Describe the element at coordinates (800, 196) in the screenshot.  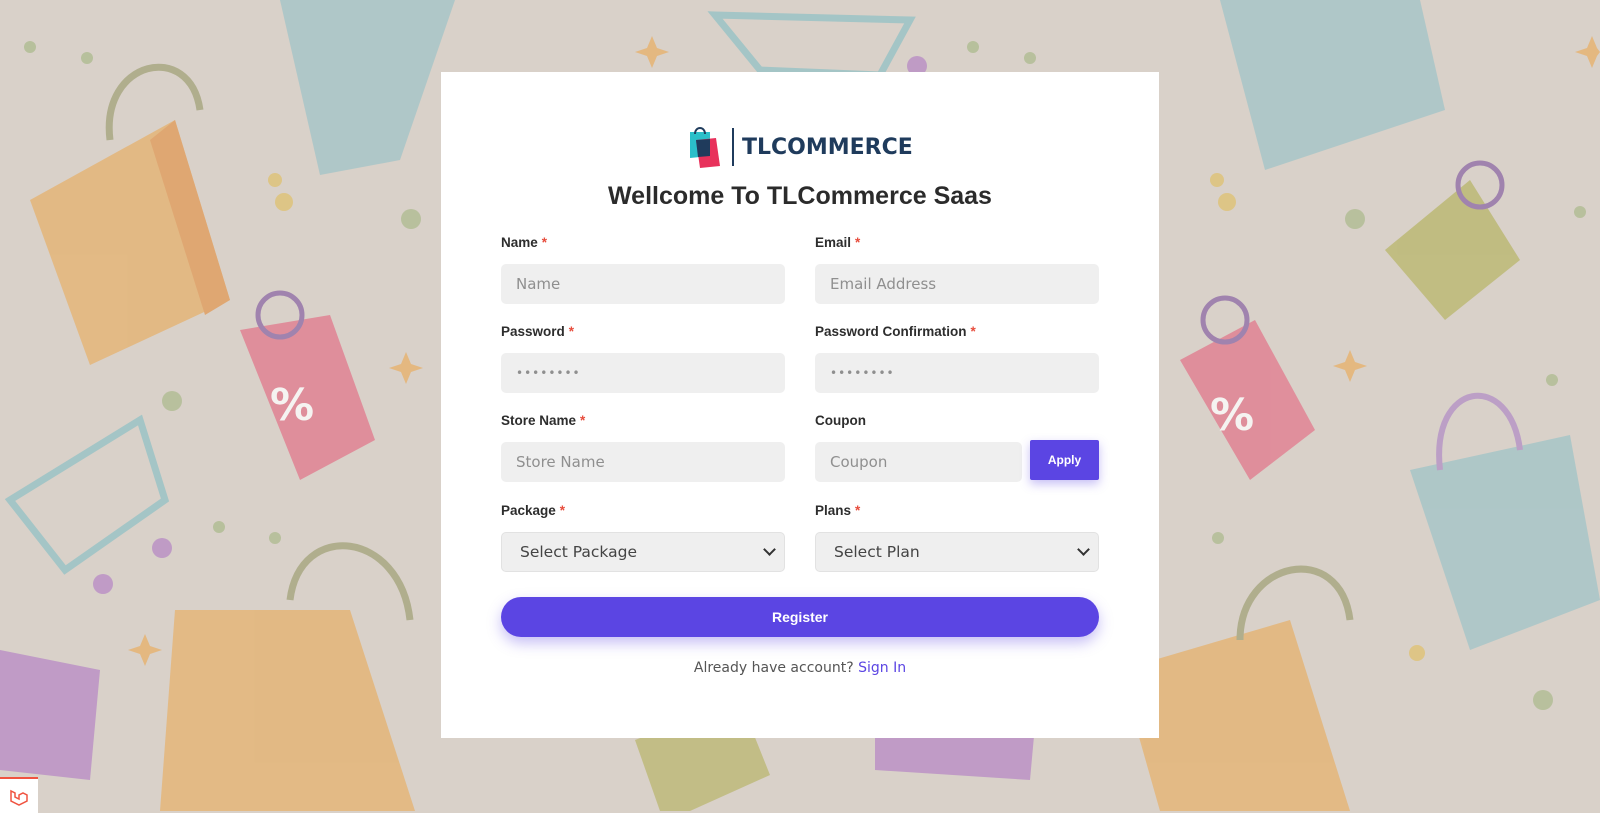
I see `page-title: Wellcome To TLCommerce Saas` at that location.